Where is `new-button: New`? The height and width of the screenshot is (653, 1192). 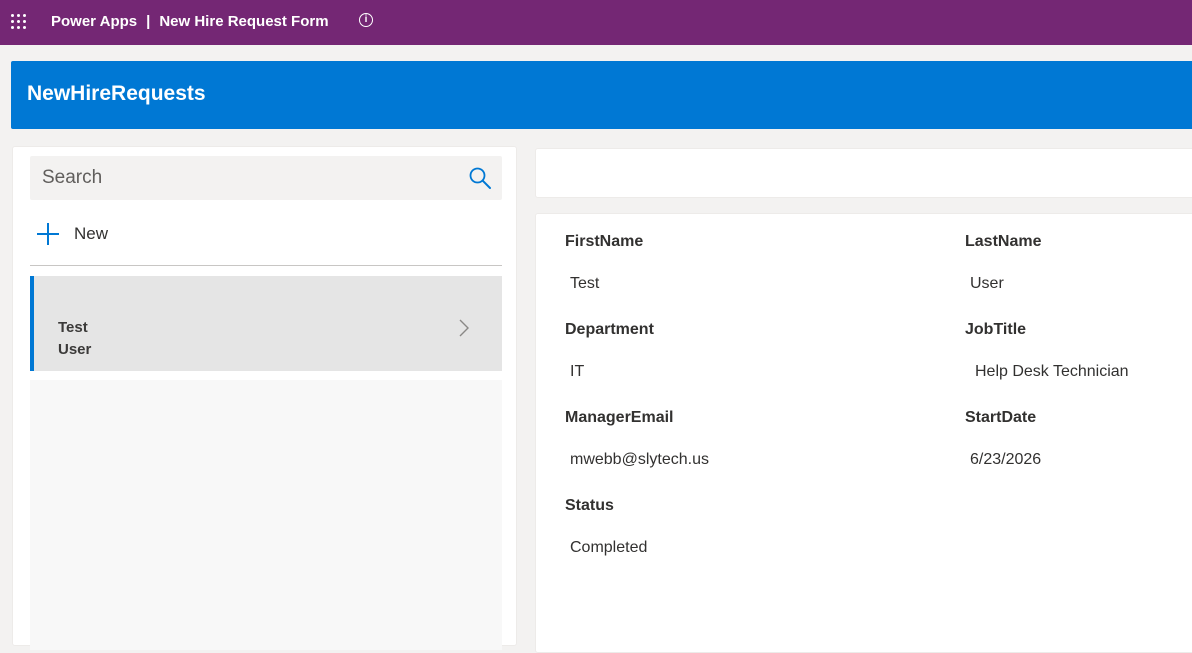
new-button: New is located at coordinates (72, 234).